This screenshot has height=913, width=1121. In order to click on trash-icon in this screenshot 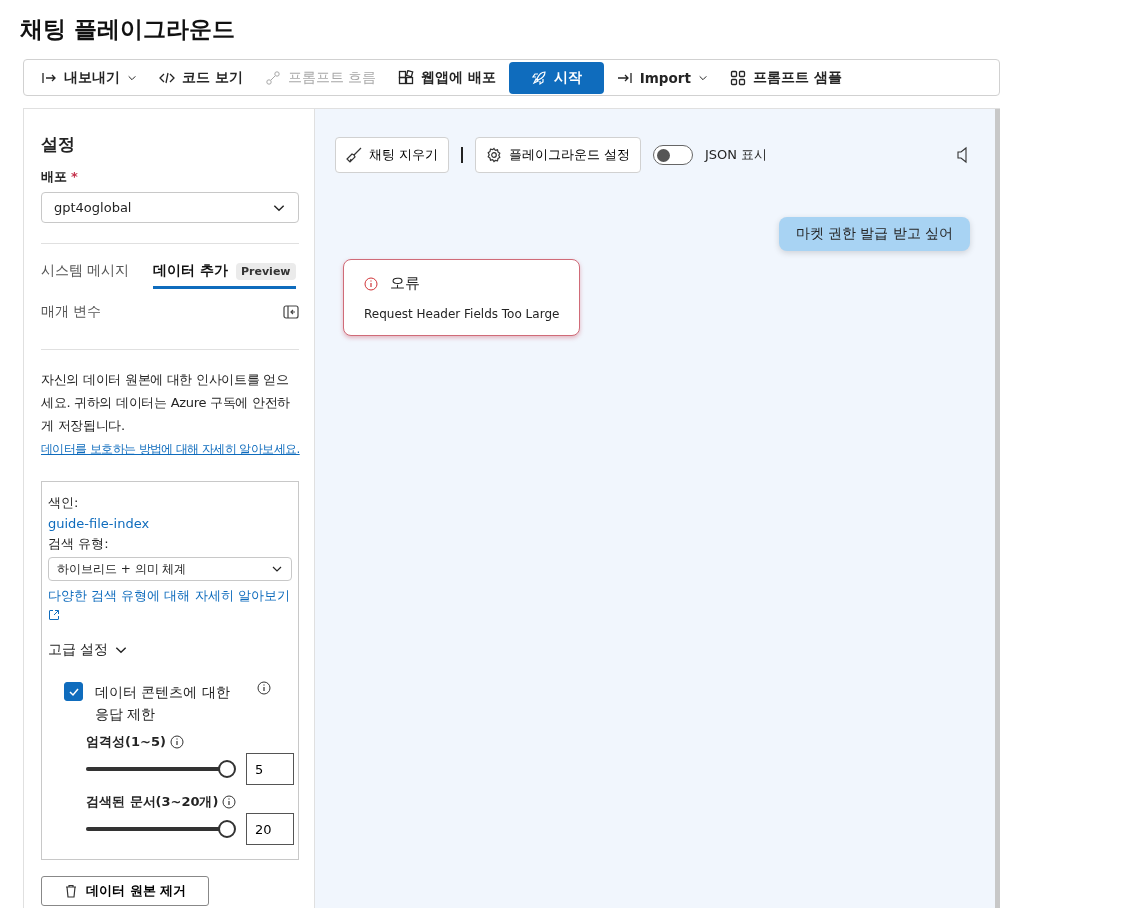, I will do `click(71, 891)`.